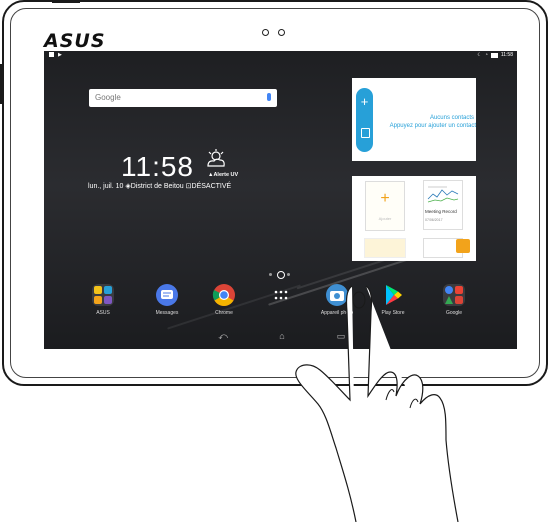 The height and width of the screenshot is (522, 550). What do you see at coordinates (269, 97) in the screenshot?
I see `mic-icon` at bounding box center [269, 97].